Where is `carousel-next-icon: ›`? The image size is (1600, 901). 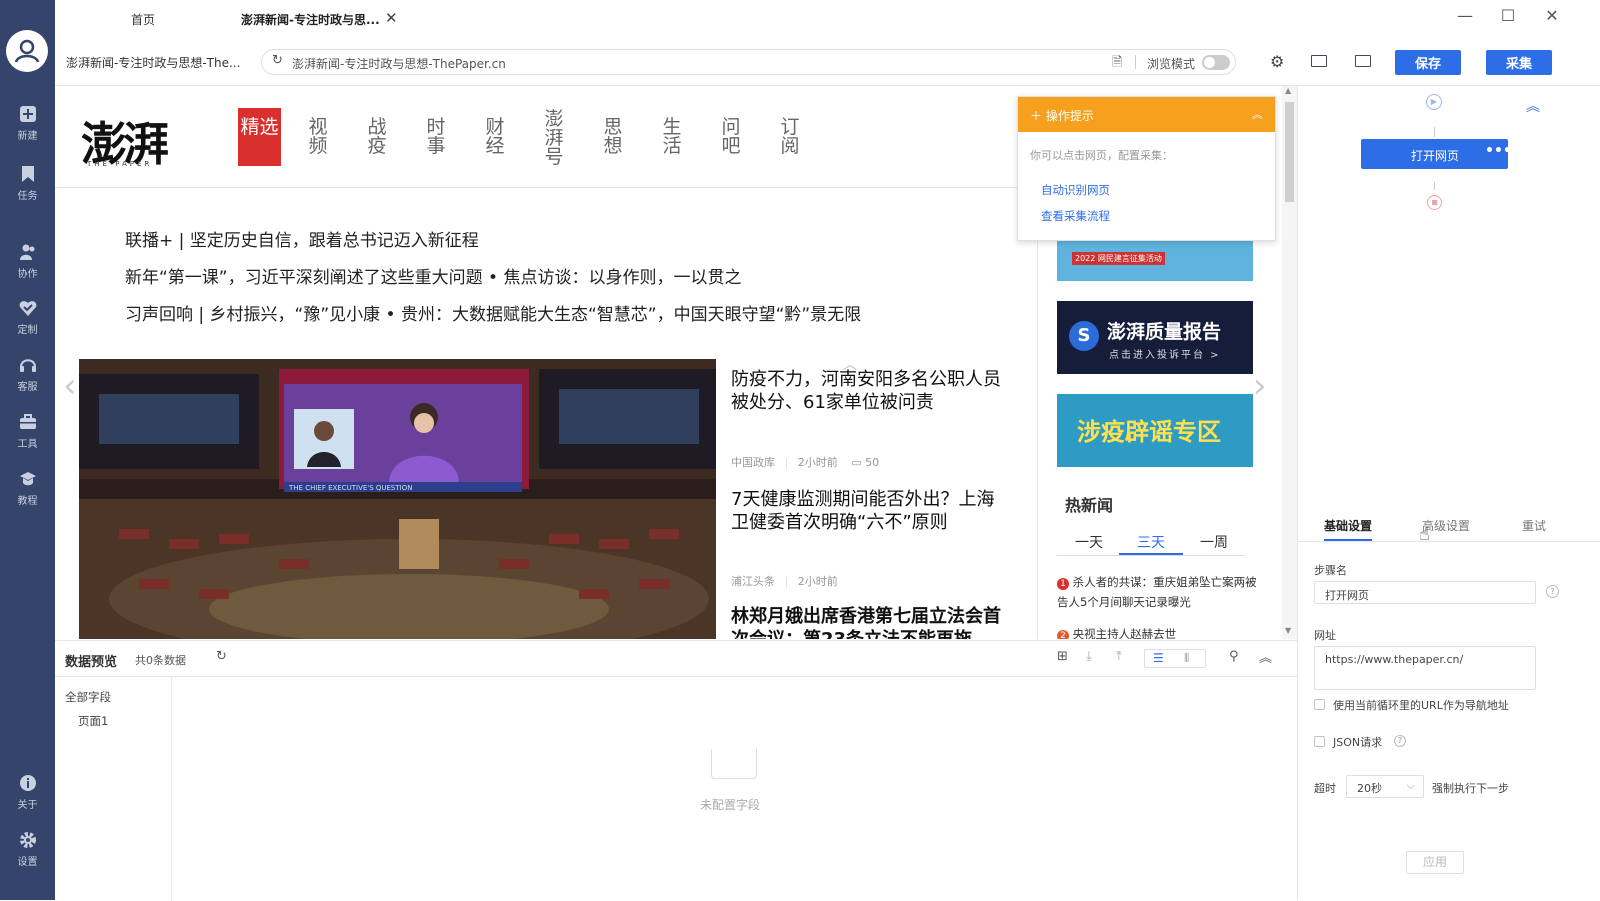
carousel-next-icon: › is located at coordinates (1260, 386).